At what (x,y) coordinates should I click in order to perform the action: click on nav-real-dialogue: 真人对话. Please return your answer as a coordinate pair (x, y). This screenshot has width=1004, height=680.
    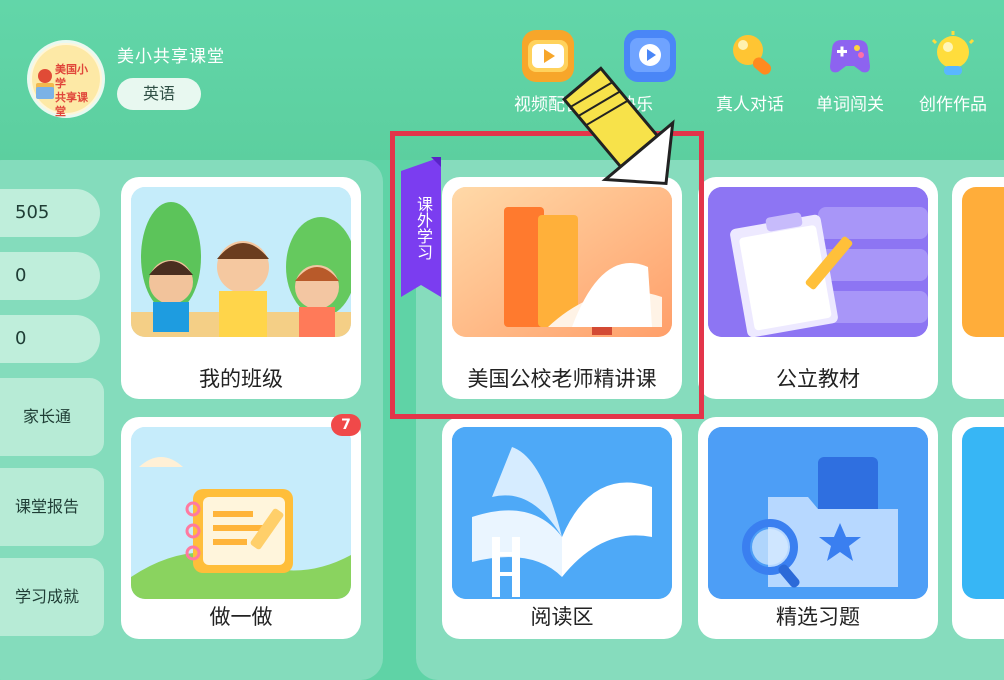
    Looking at the image, I should click on (750, 72).